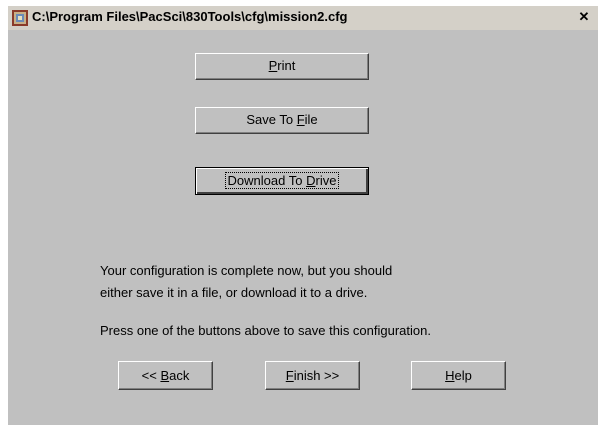 The width and height of the screenshot is (605, 433). Describe the element at coordinates (584, 17) in the screenshot. I see `close-icon: ✕` at that location.